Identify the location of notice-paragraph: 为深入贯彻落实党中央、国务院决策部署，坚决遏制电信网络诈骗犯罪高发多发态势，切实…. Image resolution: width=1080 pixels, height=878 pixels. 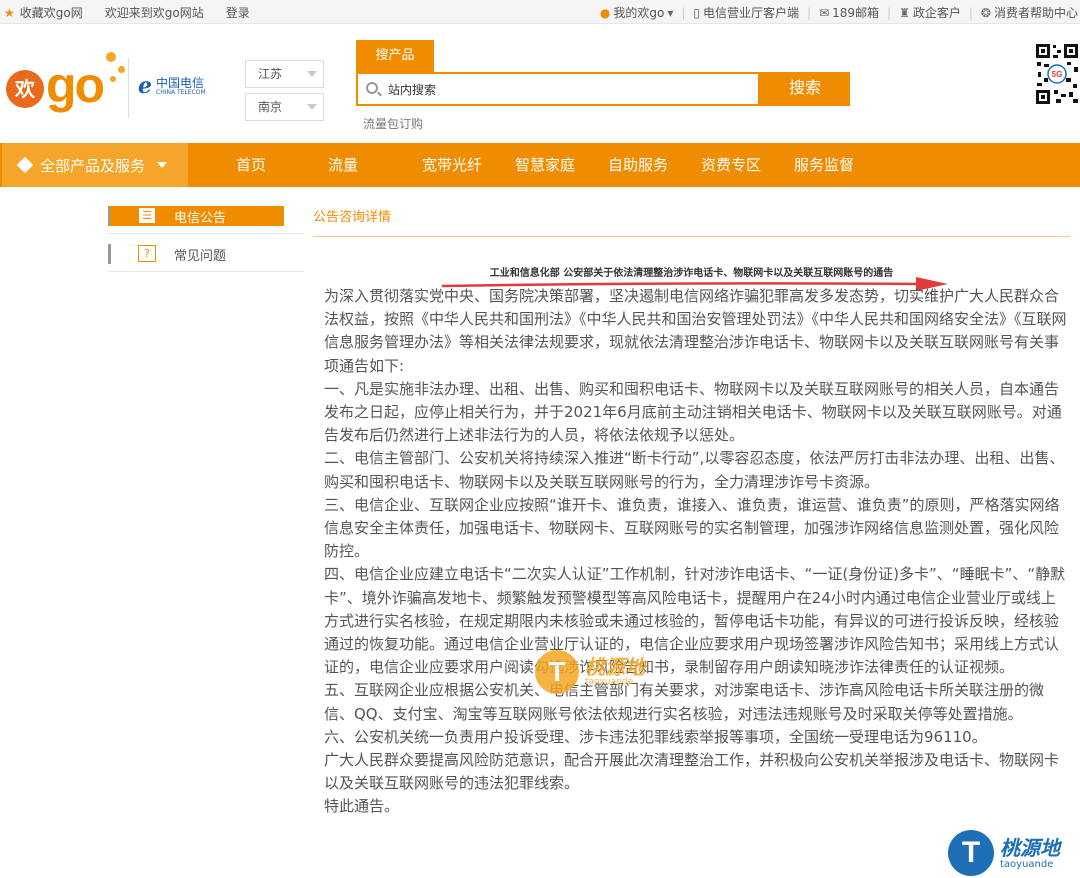
(695, 331).